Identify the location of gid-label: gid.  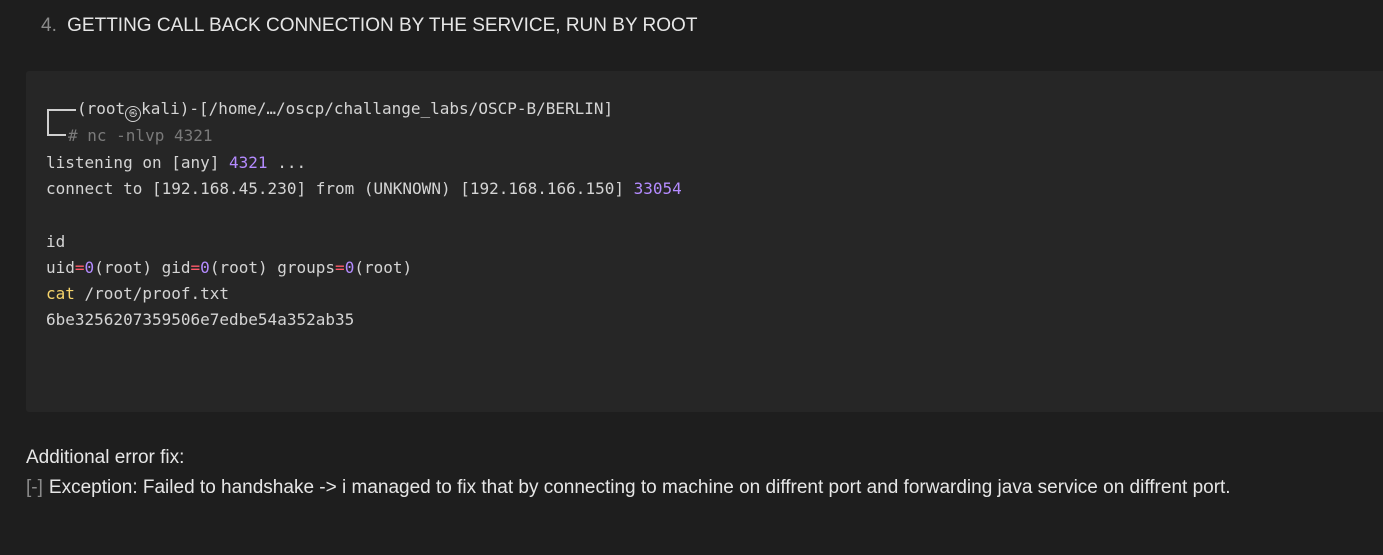
(176, 267).